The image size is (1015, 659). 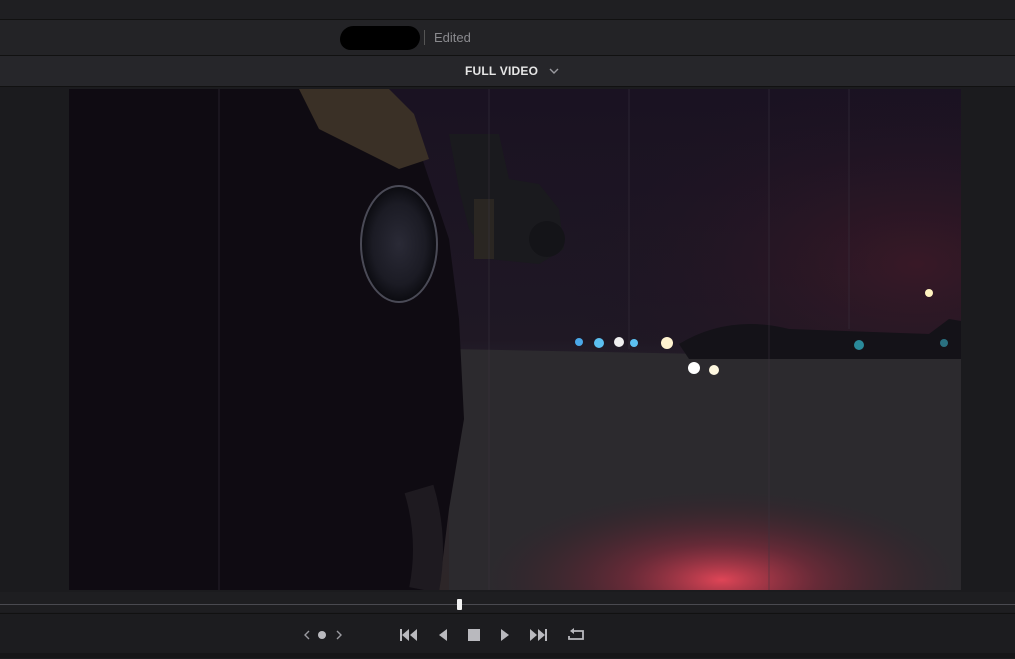 I want to click on edited-status: Edited, so click(x=452, y=37).